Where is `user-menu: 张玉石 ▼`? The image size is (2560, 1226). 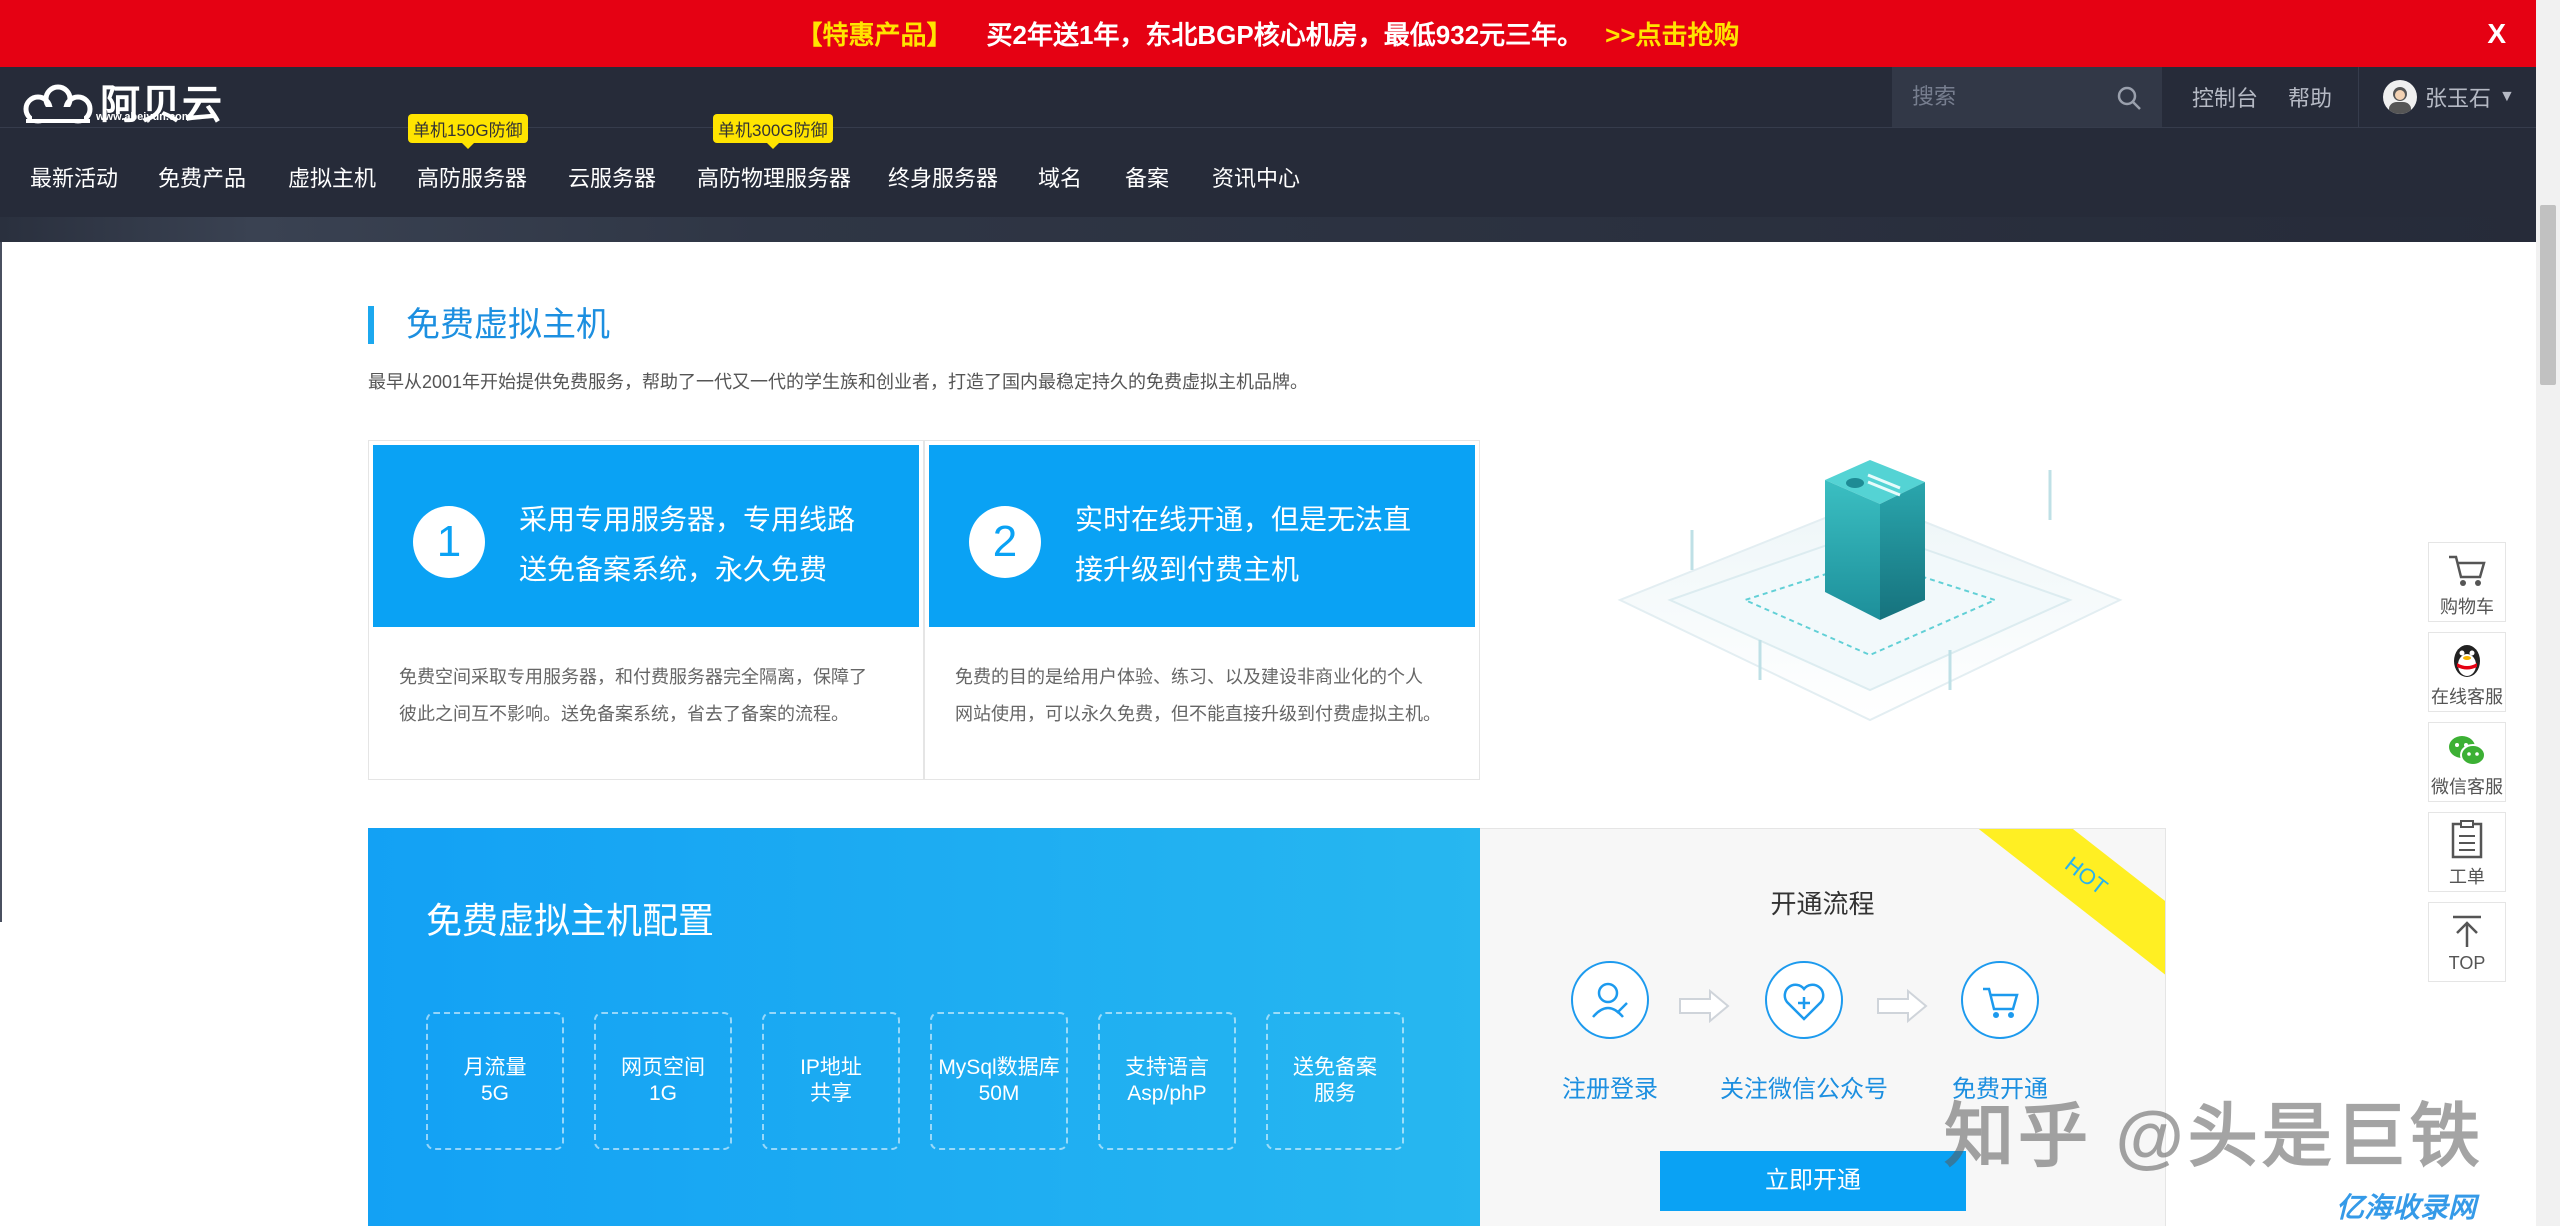
user-menu: 张玉石 ▼ is located at coordinates (2443, 97).